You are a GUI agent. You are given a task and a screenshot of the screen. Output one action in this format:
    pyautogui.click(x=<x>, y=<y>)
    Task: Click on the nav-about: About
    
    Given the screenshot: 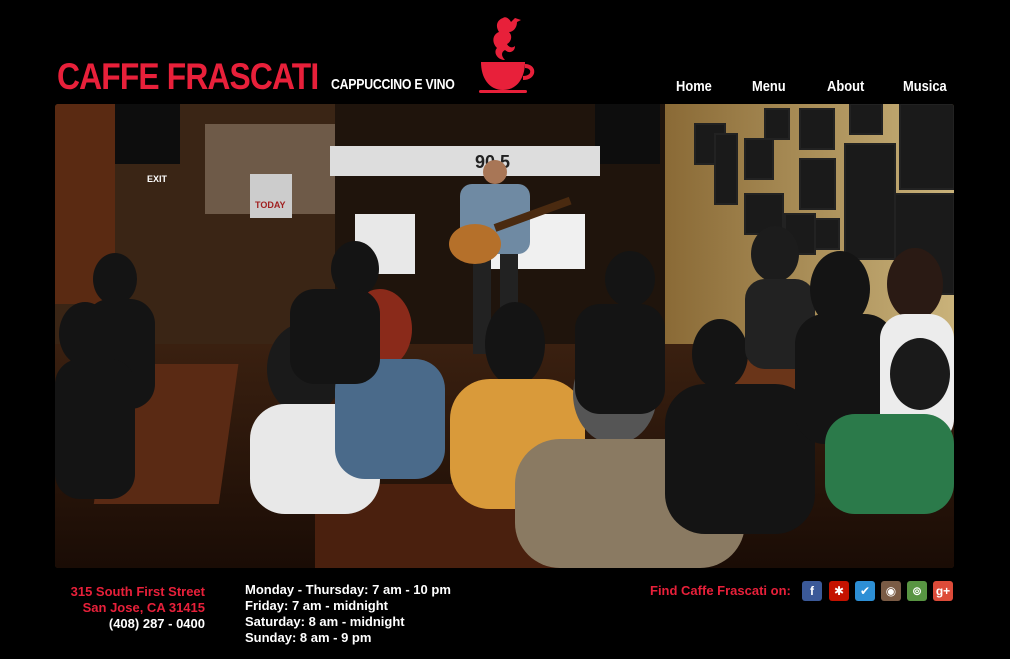 What is the action you would take?
    pyautogui.click(x=845, y=86)
    